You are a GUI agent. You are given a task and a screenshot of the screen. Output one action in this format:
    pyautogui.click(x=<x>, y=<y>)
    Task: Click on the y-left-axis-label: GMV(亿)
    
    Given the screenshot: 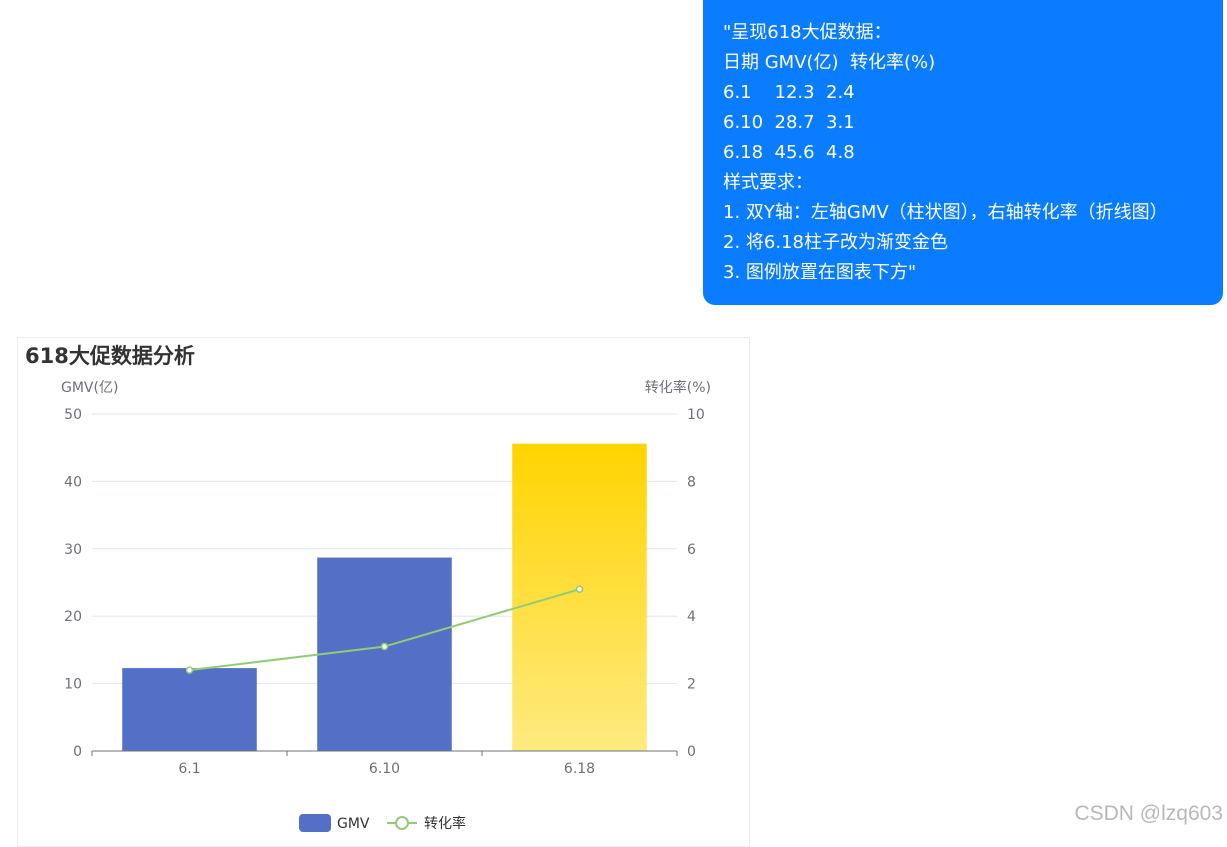 What is the action you would take?
    pyautogui.click(x=89, y=388)
    